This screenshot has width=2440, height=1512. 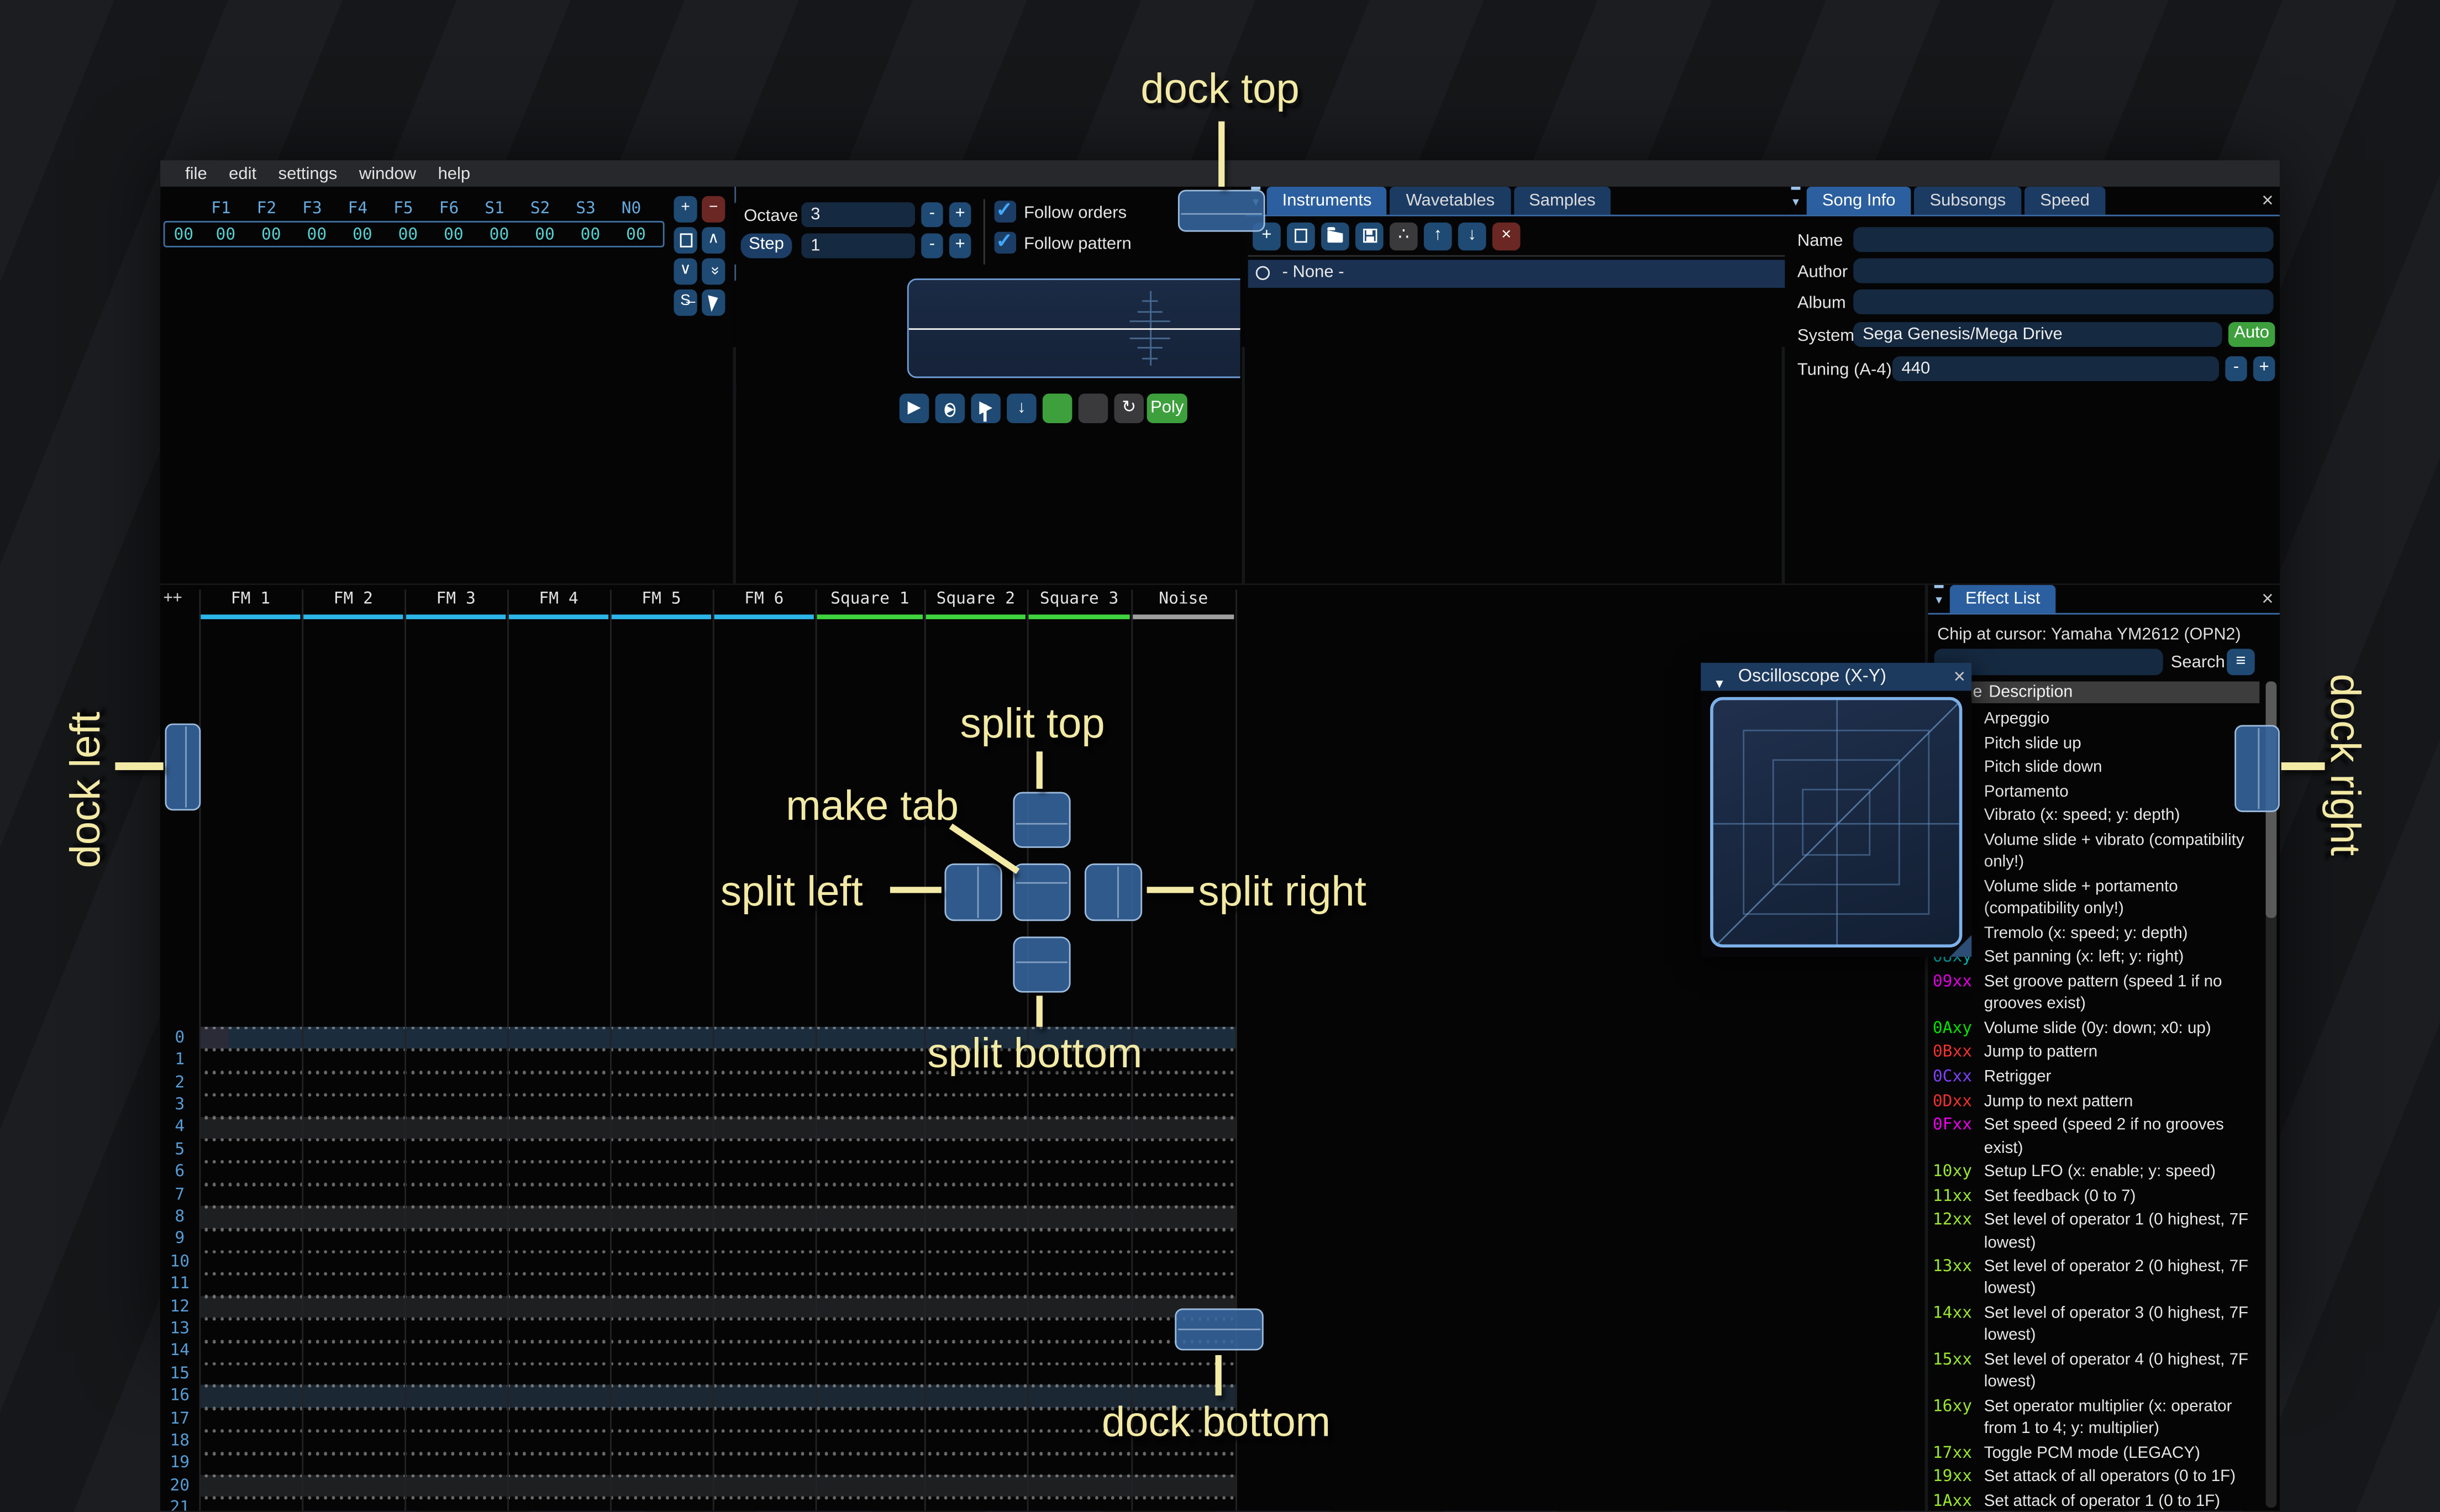 What do you see at coordinates (766, 246) in the screenshot?
I see `step-button: Step` at bounding box center [766, 246].